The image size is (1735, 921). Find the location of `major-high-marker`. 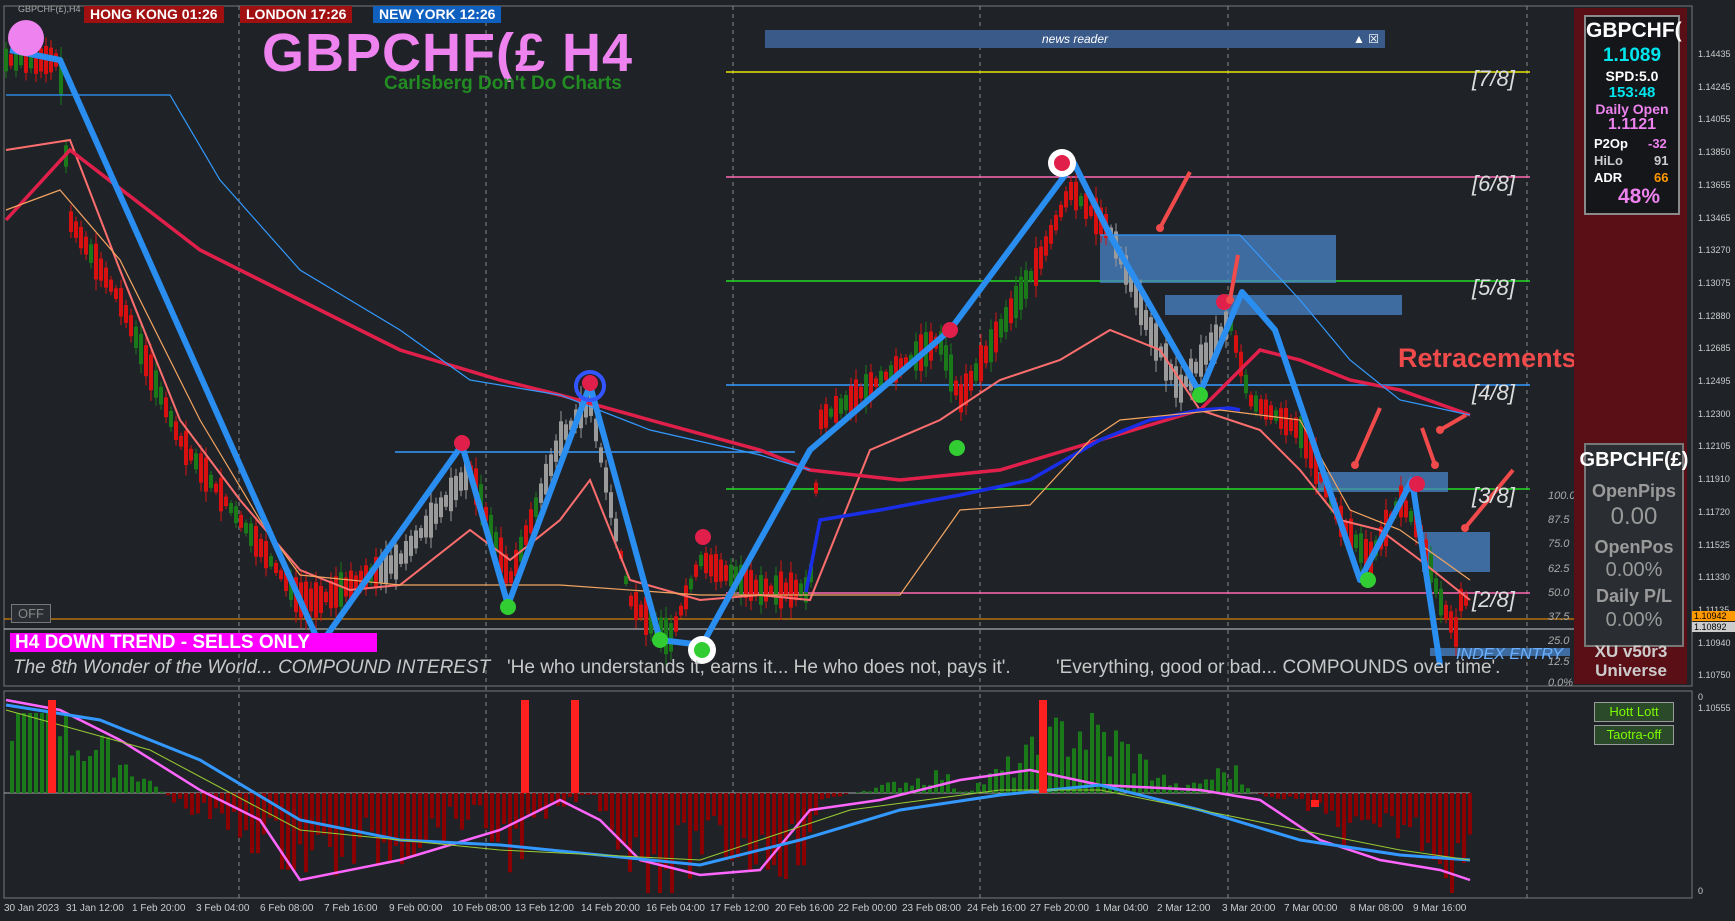

major-high-marker is located at coordinates (1062, 163).